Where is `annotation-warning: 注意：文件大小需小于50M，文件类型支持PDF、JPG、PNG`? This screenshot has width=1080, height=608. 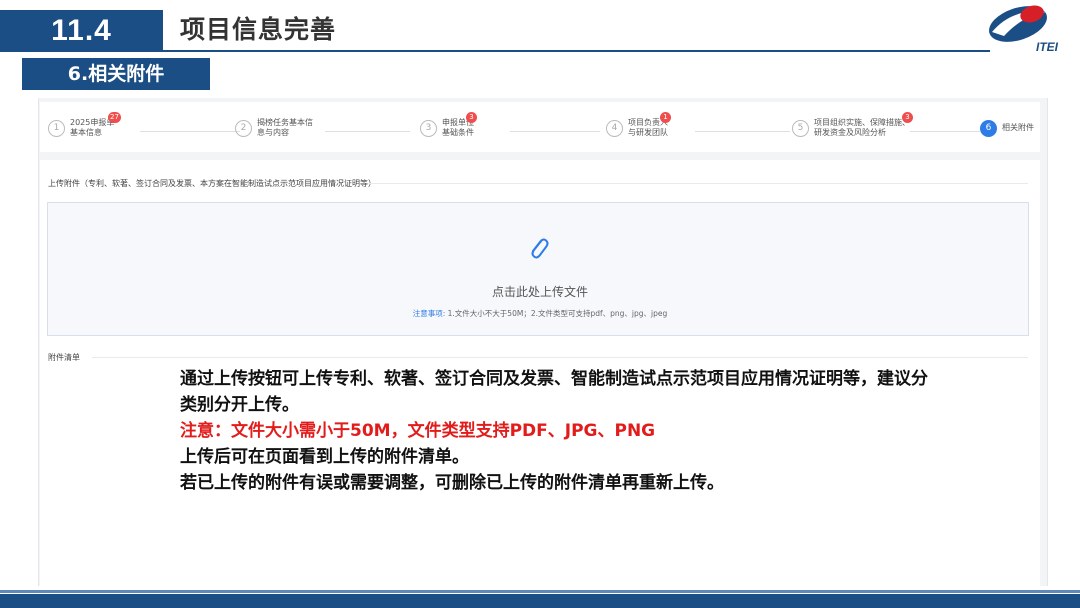 annotation-warning: 注意：文件大小需小于50M，文件类型支持PDF、JPG、PNG is located at coordinates (418, 431).